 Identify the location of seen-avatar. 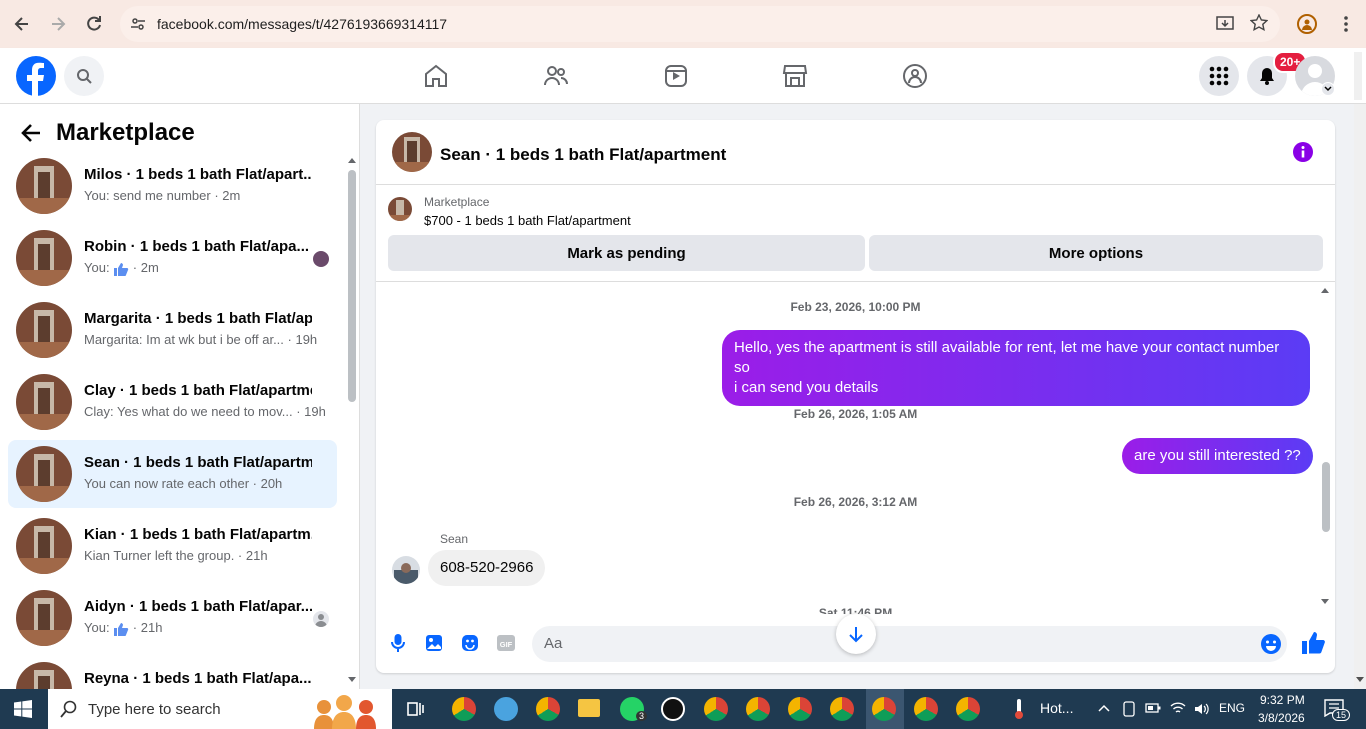
(321, 259).